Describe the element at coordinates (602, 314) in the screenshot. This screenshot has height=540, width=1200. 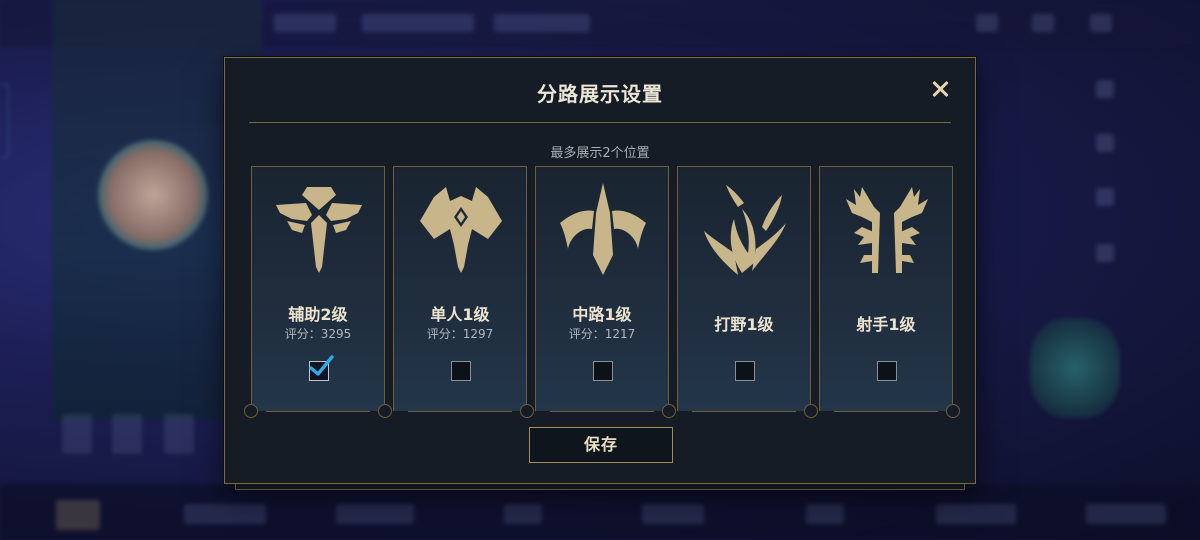
I see `lane-name: 中路1级` at that location.